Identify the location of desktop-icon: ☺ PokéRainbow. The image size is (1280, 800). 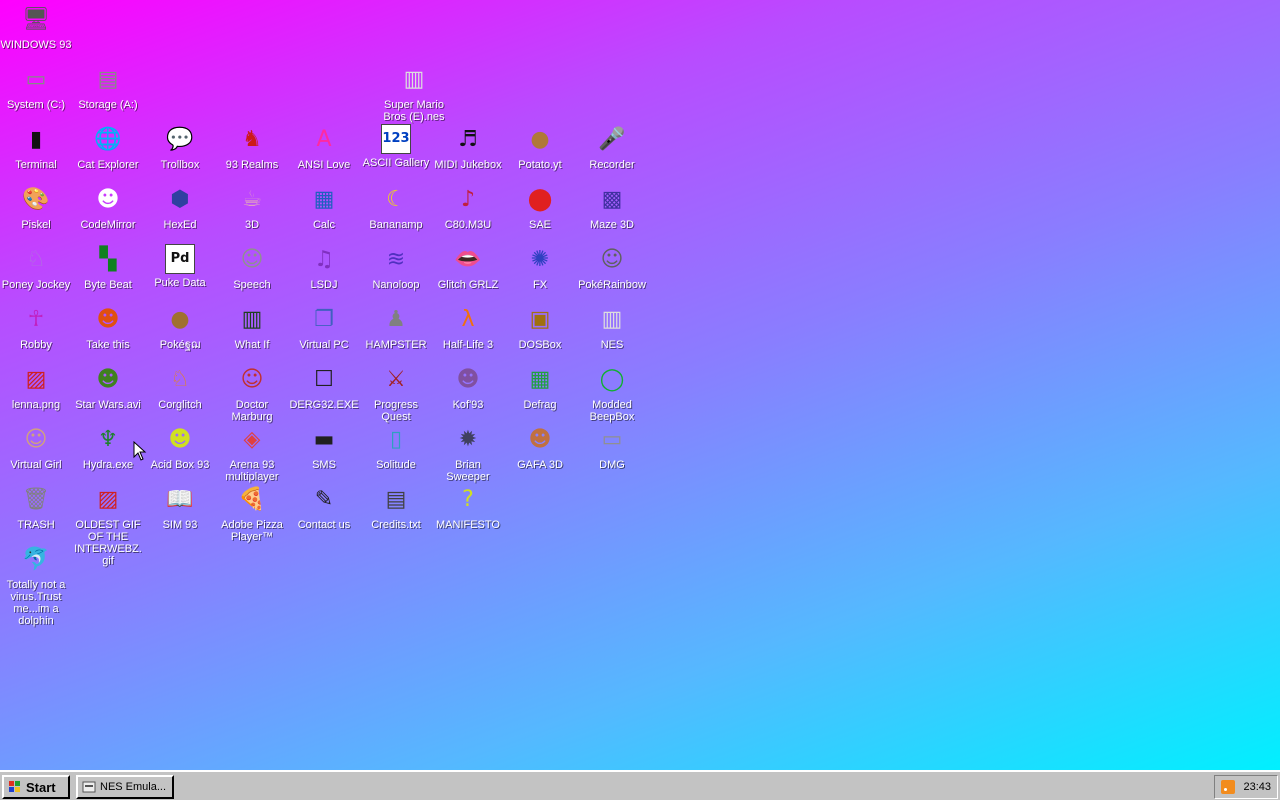
(612, 267).